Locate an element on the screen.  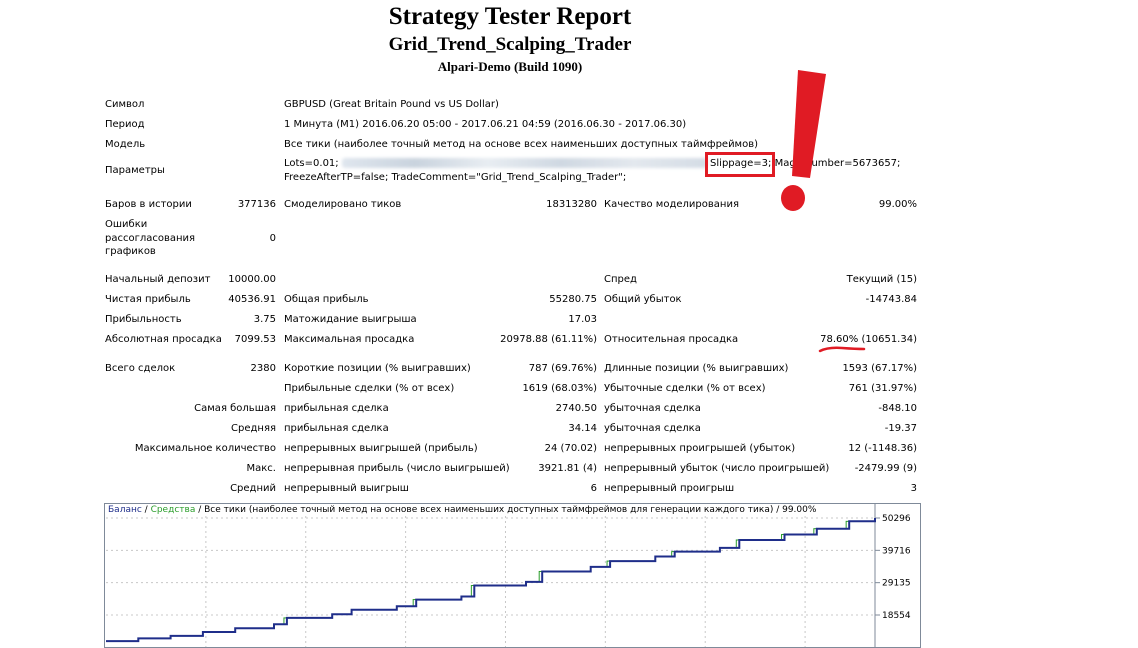
ticks-label: Смоделировано тиков is located at coordinates (343, 204).